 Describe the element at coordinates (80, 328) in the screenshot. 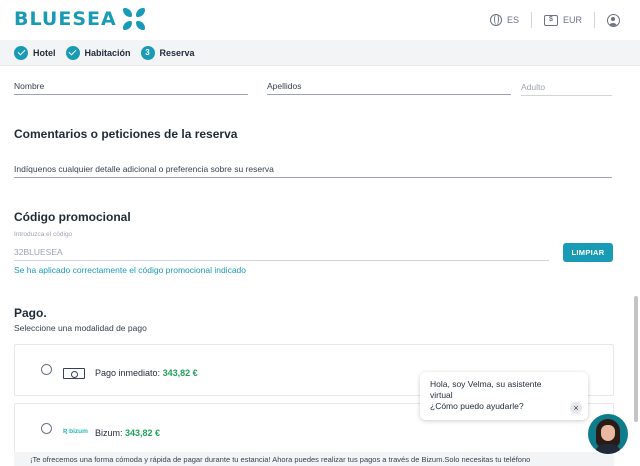

I see `payment-subtitle: Seleccione una modalidad de pago` at that location.